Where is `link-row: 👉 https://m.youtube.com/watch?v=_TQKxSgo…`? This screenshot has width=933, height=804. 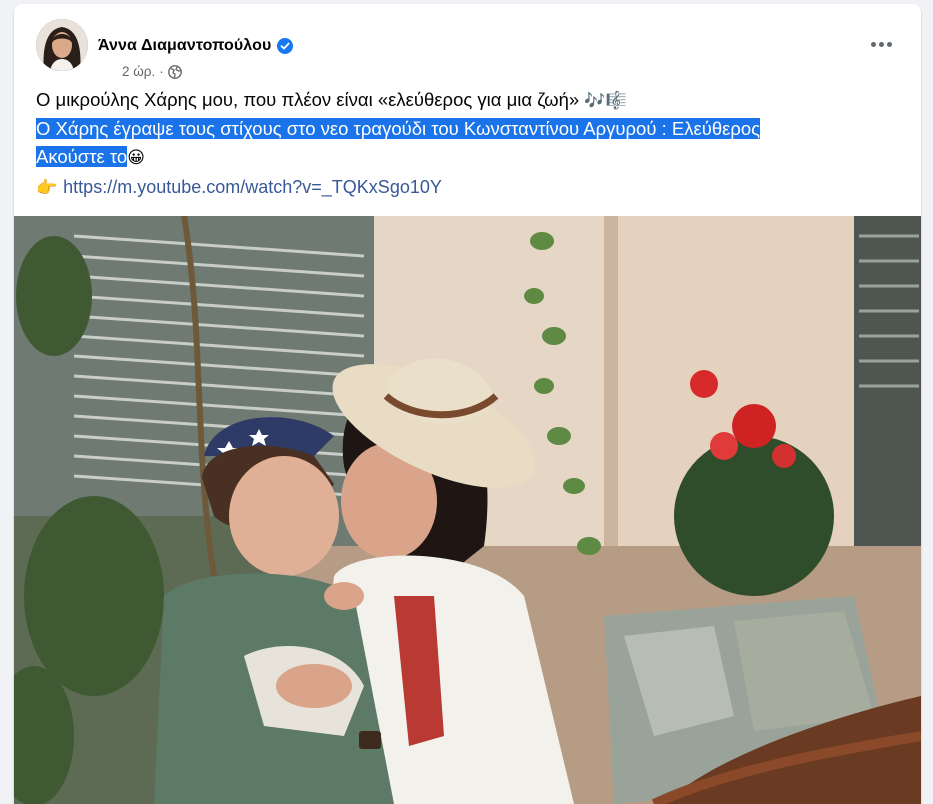
link-row: 👉 https://m.youtube.com/watch?v=_TQKxSgo… is located at coordinates (239, 187).